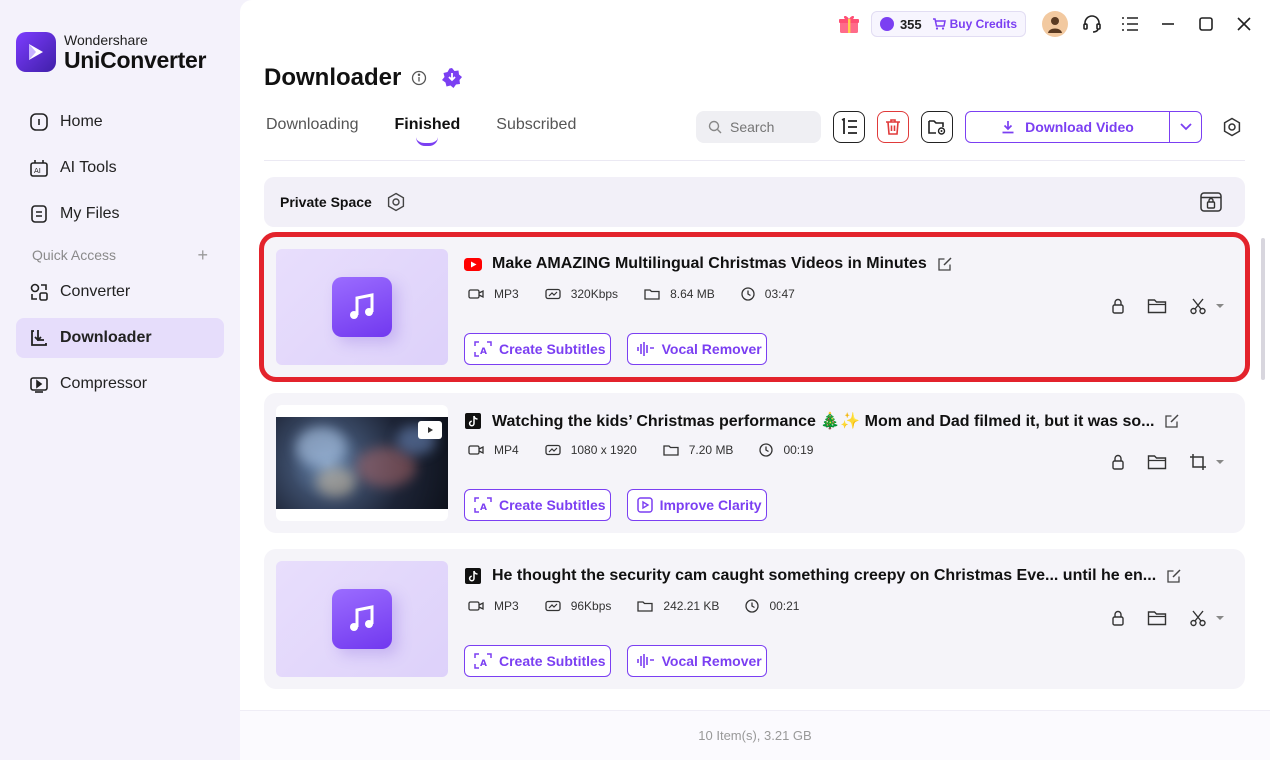 Image resolution: width=1270 pixels, height=760 pixels. Describe the element at coordinates (120, 292) in the screenshot. I see `sidebar-item-converter: Converter` at that location.